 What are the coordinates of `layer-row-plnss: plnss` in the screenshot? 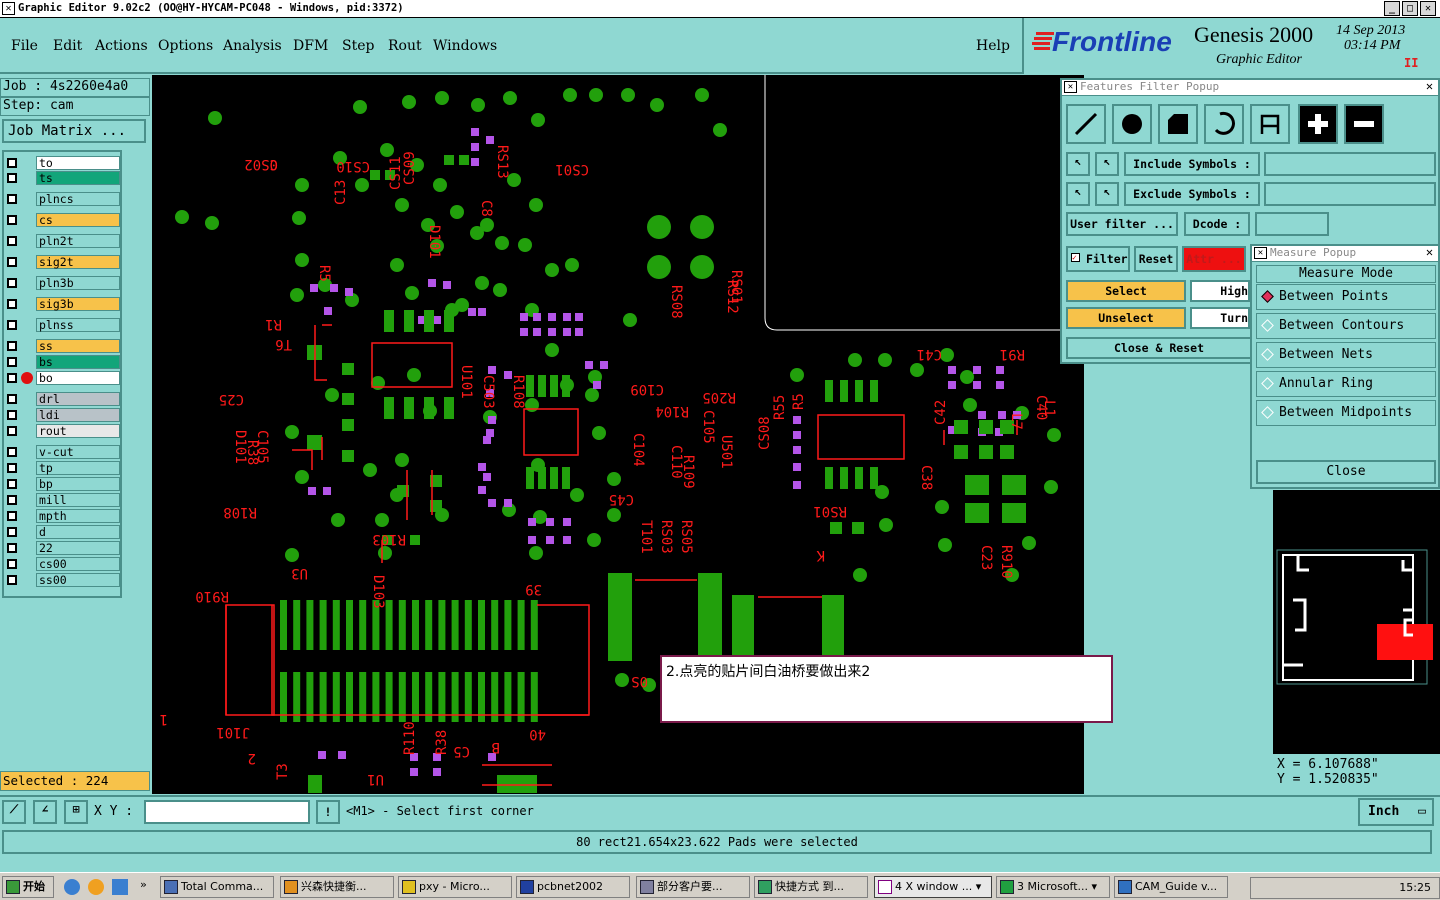 It's located at (62, 325).